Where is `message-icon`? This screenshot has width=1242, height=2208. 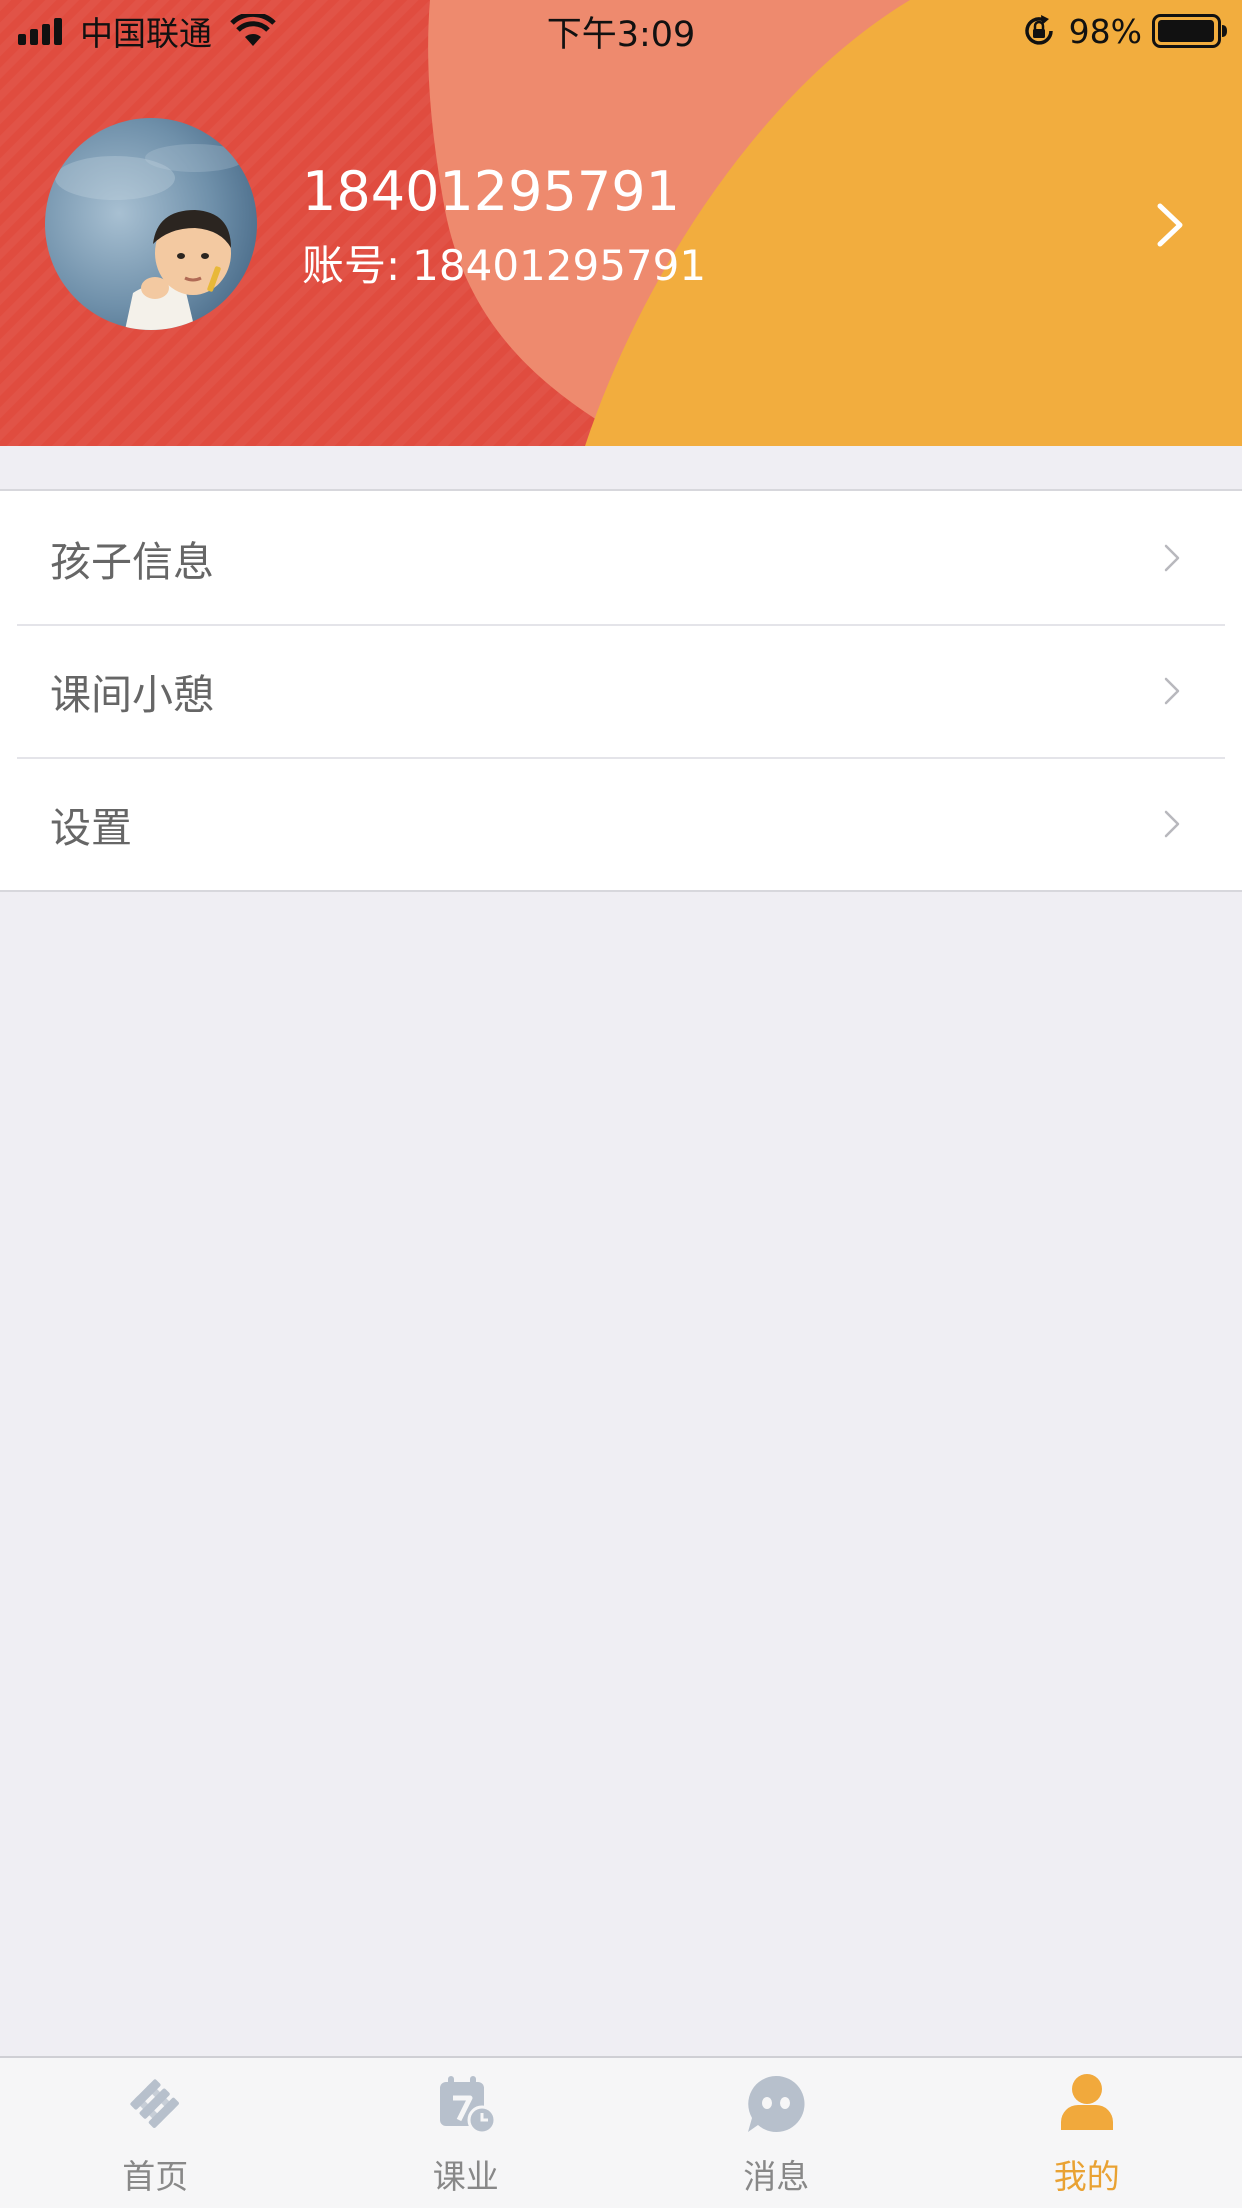
message-icon is located at coordinates (776, 2103).